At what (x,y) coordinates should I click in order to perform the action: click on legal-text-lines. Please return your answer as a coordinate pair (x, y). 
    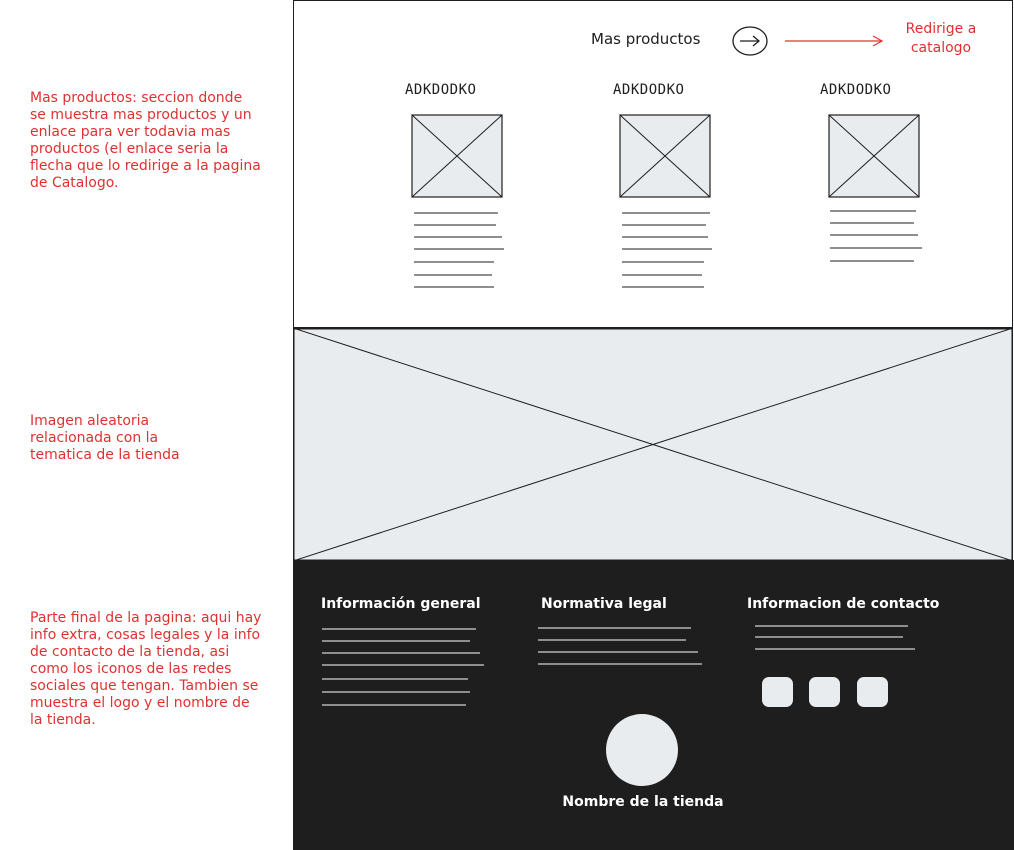
    Looking at the image, I should click on (620, 646).